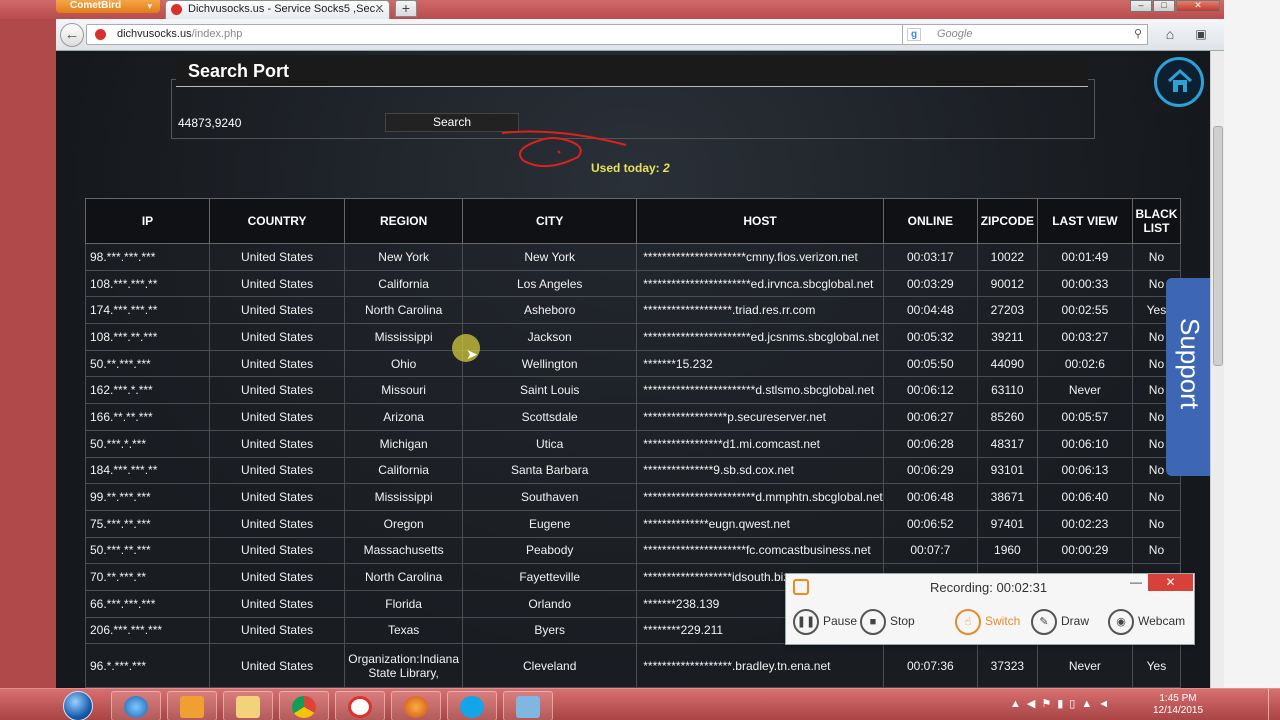 The width and height of the screenshot is (1280, 720). Describe the element at coordinates (404, 221) in the screenshot. I see `header-region: REGION` at that location.